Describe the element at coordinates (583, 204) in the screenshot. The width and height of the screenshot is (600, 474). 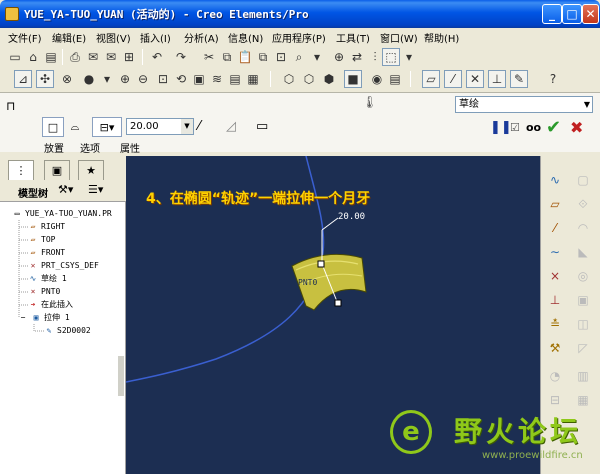
I see `mirror-tool-icon: ⟐` at that location.